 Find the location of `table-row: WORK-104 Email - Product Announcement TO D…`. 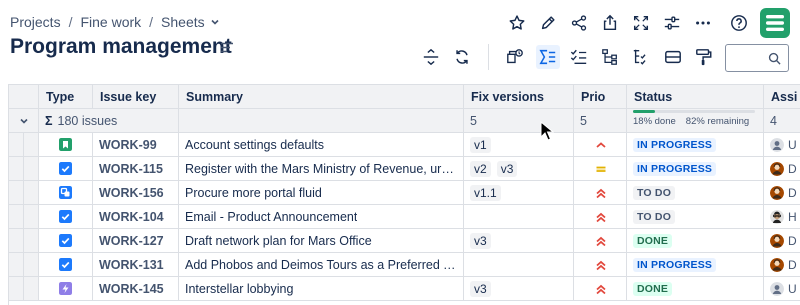

table-row: WORK-104 Email - Product Announcement TO D… is located at coordinates (404, 217).